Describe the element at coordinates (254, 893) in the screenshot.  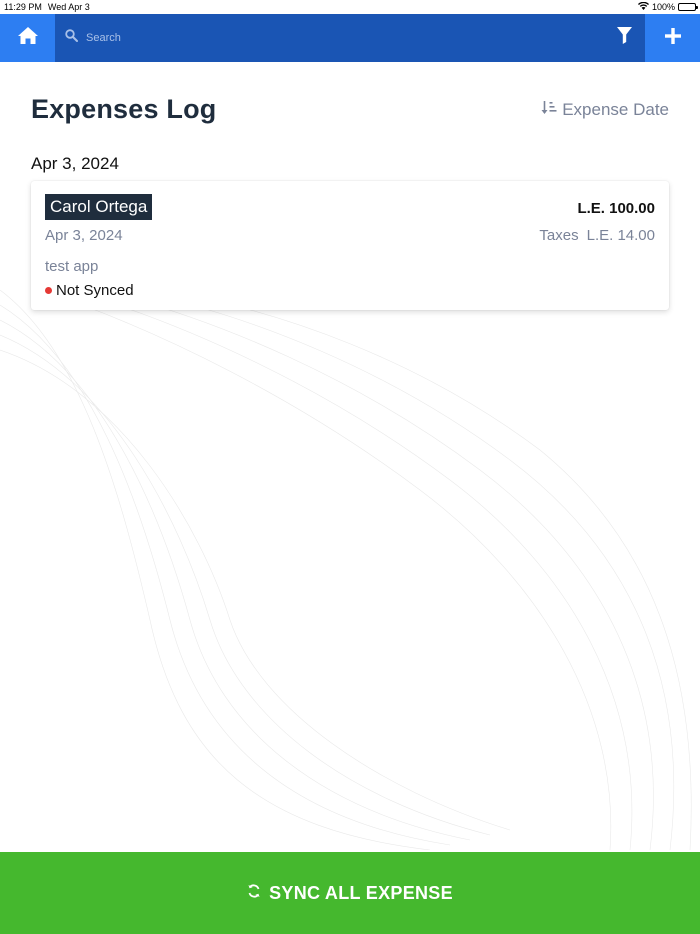
I see `sync-icon` at that location.